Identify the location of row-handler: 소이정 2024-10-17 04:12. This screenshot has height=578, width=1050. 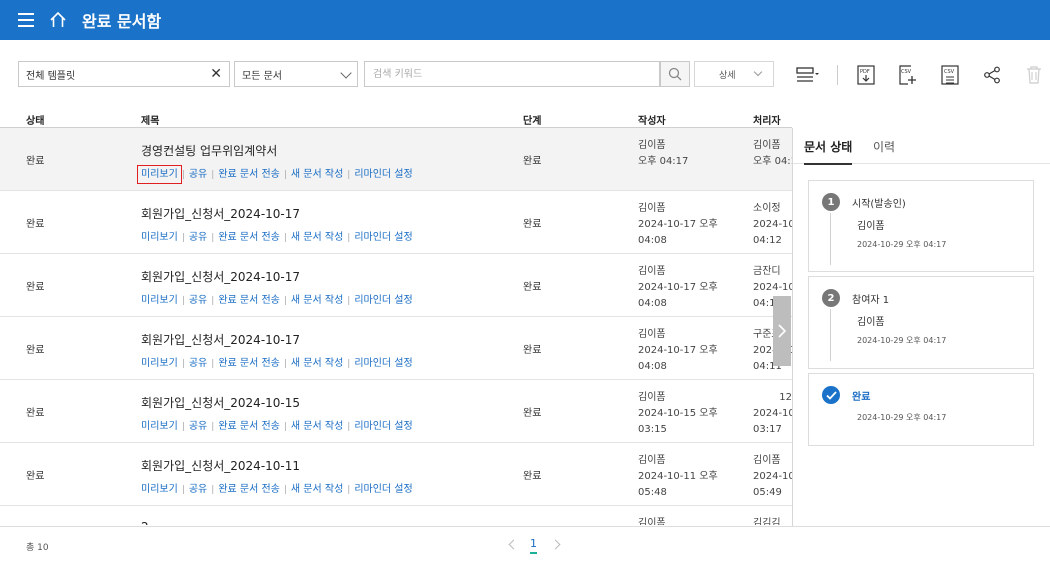
(772, 225).